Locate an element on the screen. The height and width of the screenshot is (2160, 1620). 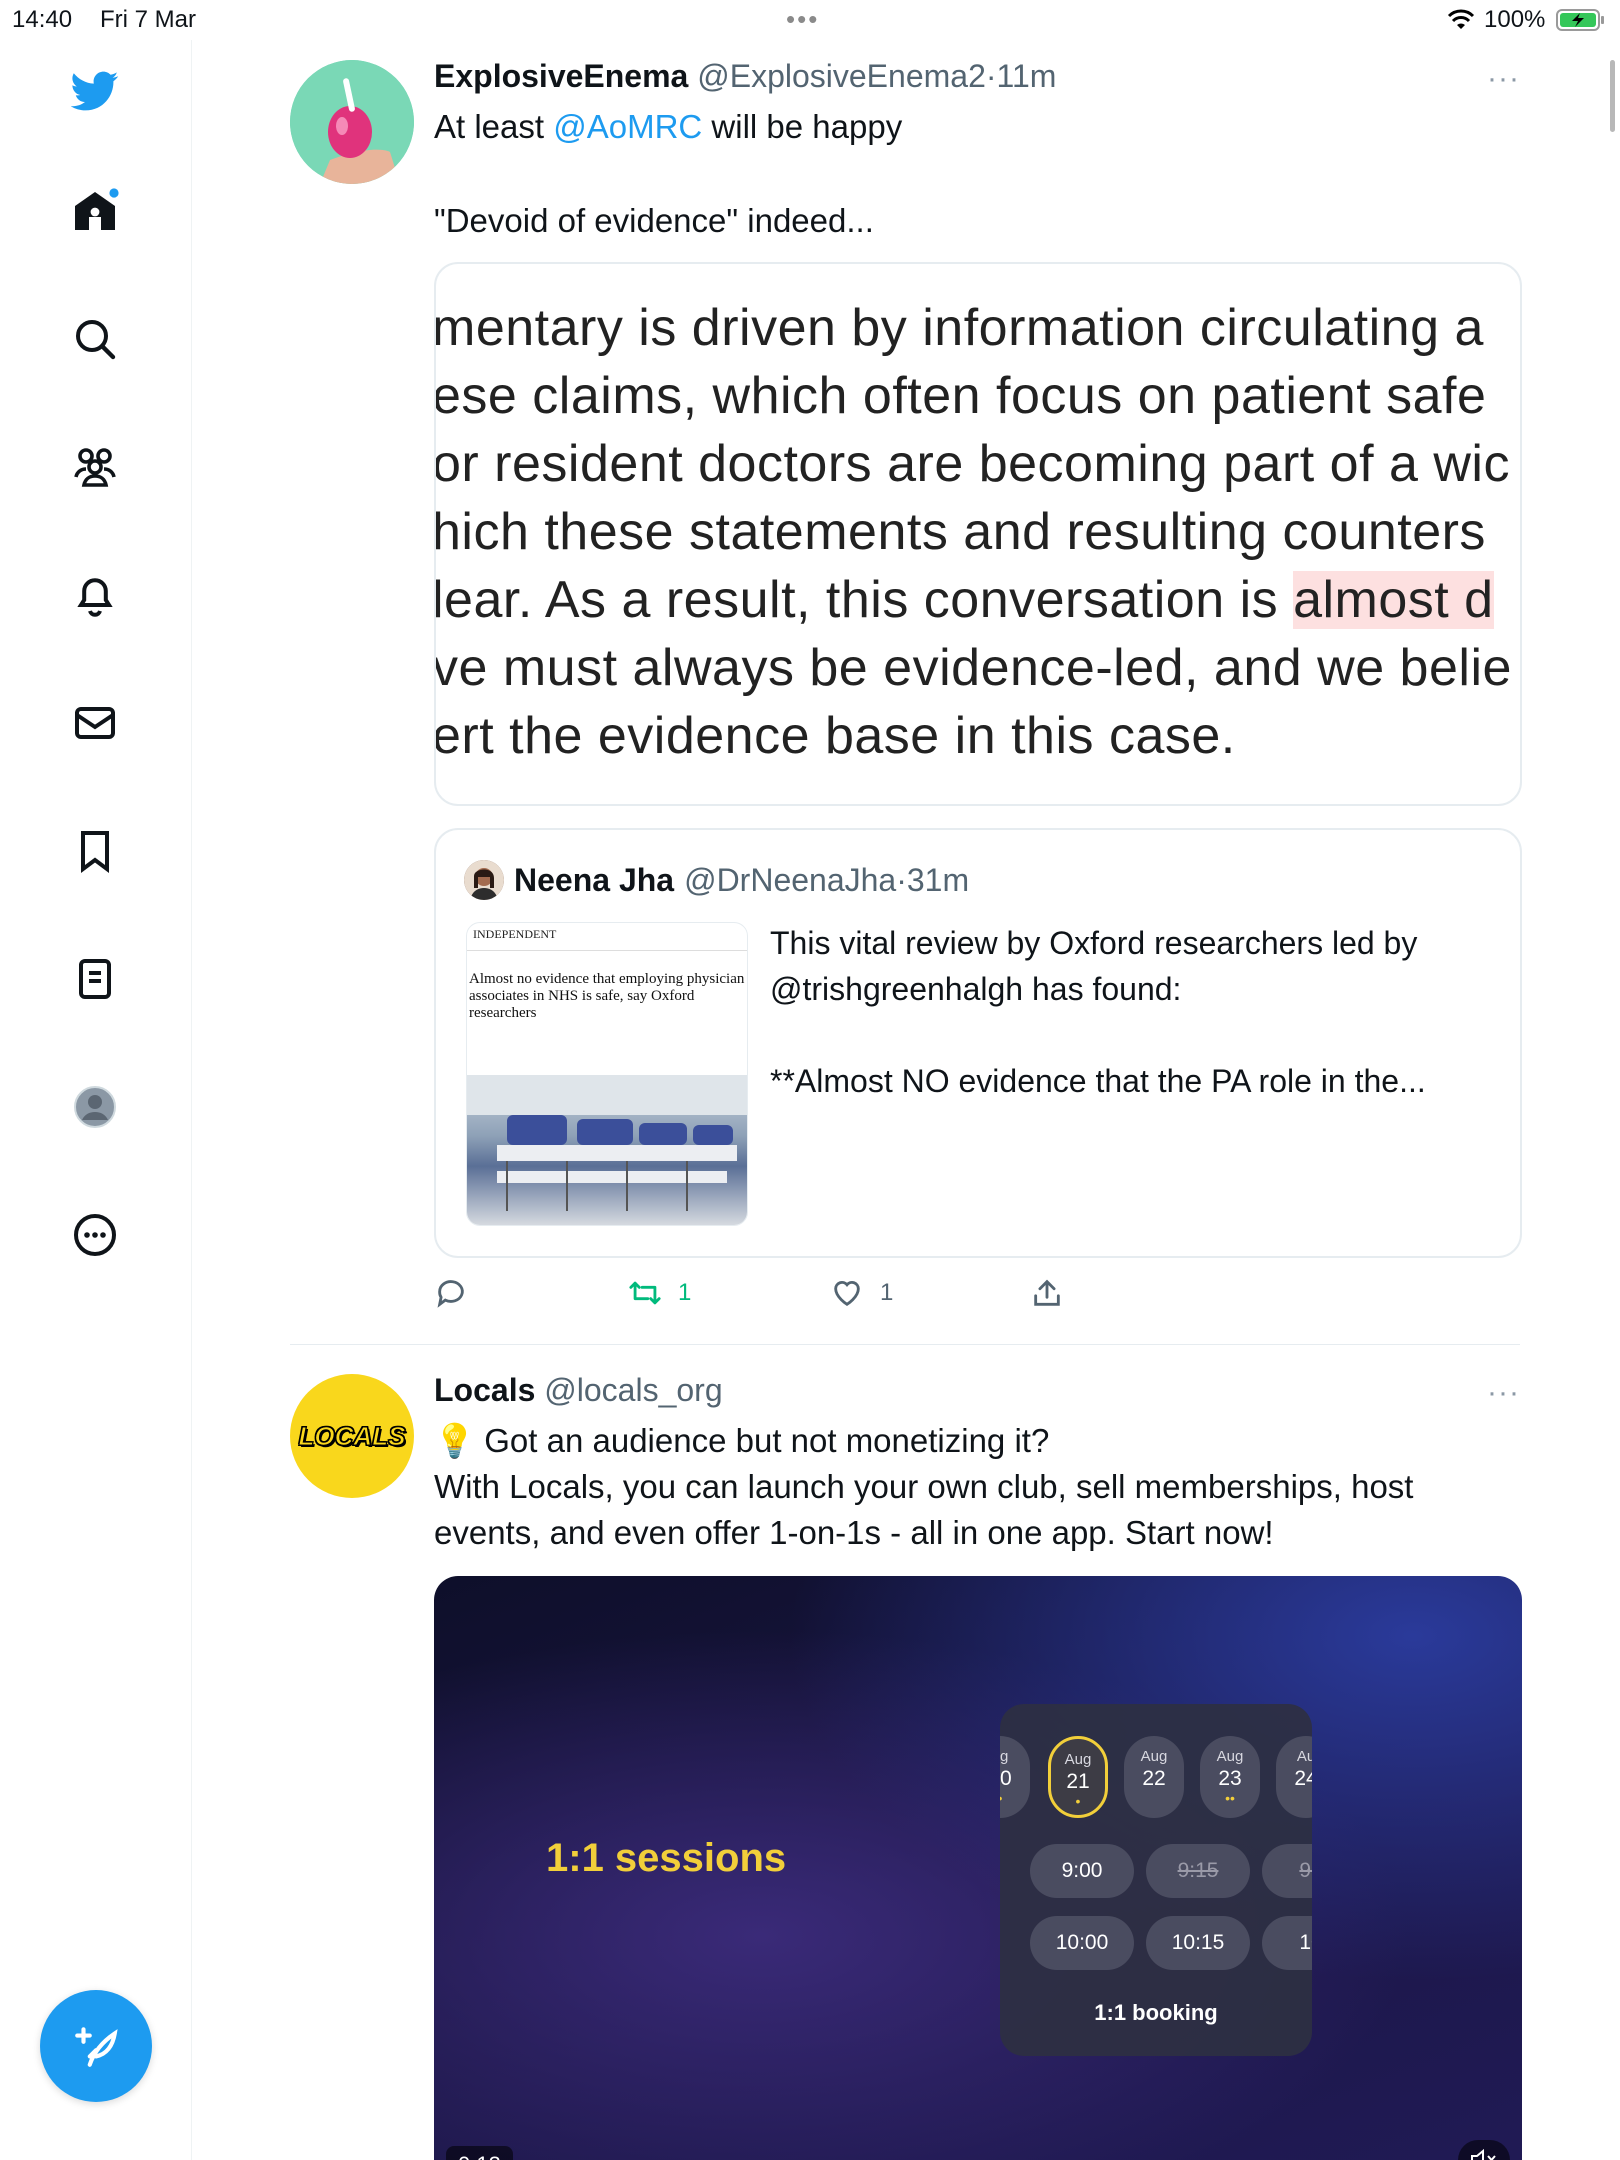
compose-tweet-button is located at coordinates (96, 2046).